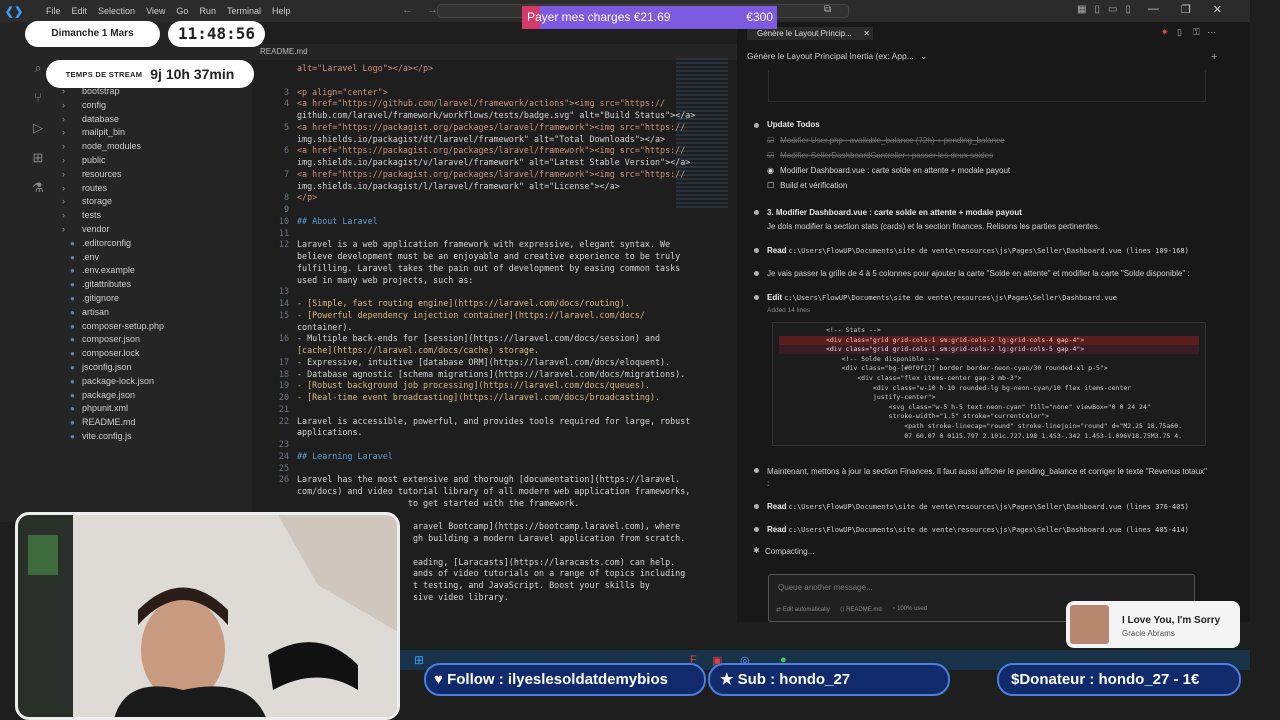 The image size is (1280, 720). I want to click on file-icon: ●, so click(72, 436).